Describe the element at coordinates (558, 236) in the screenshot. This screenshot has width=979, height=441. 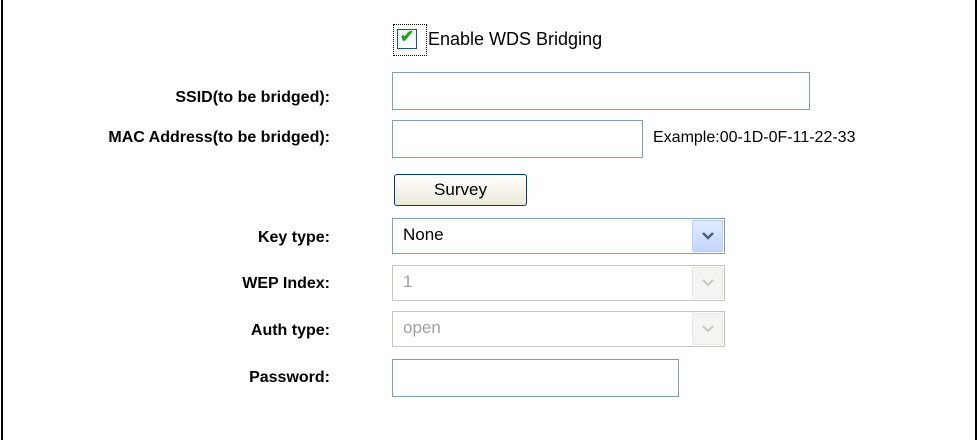
I see `key-type-select: None` at that location.